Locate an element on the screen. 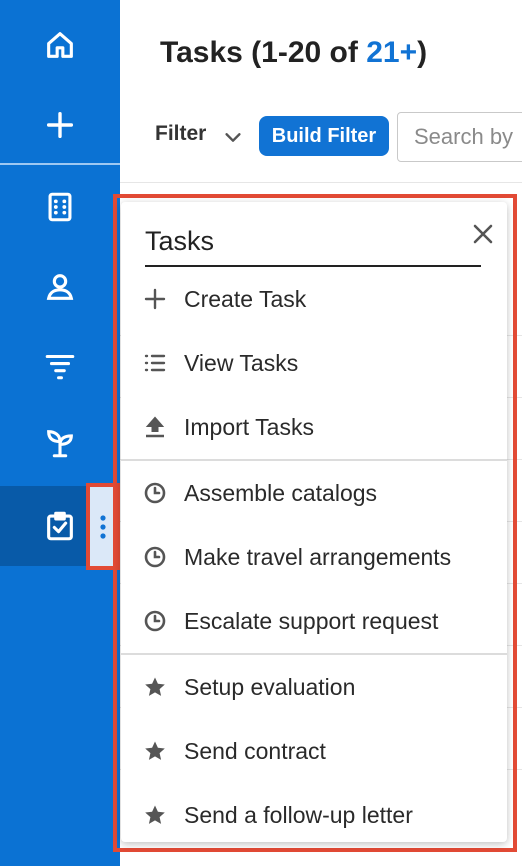 Image resolution: width=522 pixels, height=866 pixels. home-icon is located at coordinates (60, 45).